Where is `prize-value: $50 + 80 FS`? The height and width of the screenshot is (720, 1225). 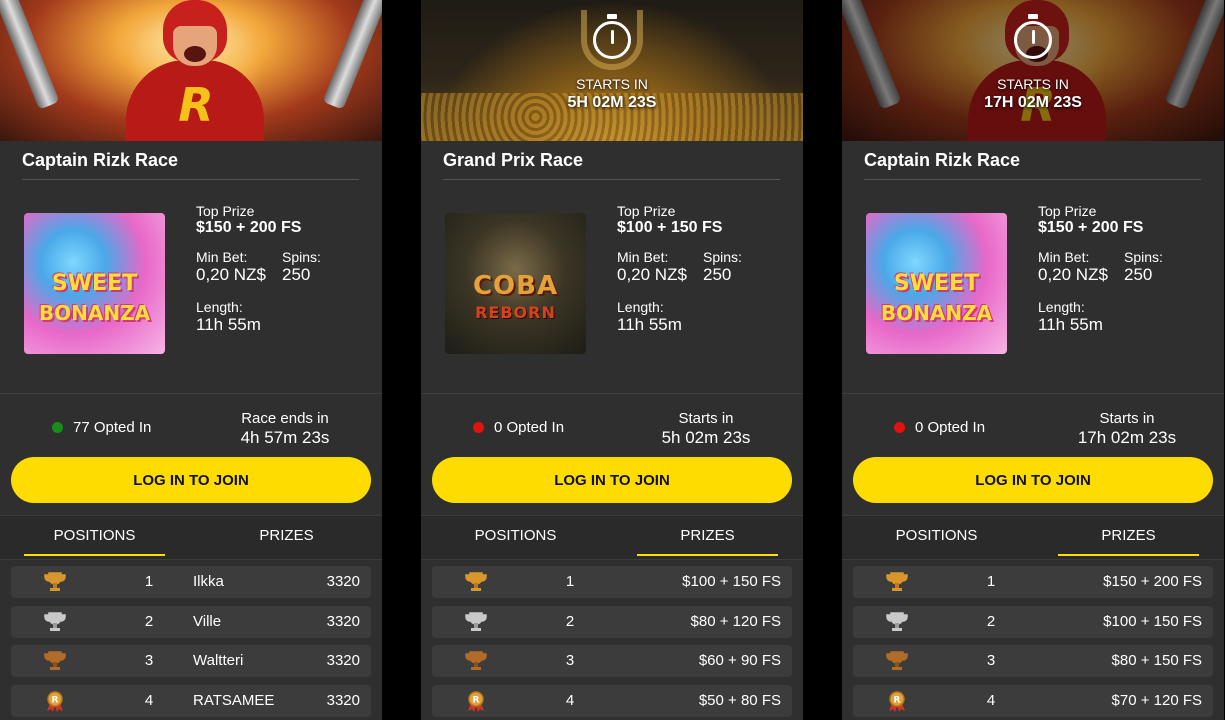 prize-value: $50 + 80 FS is located at coordinates (739, 700).